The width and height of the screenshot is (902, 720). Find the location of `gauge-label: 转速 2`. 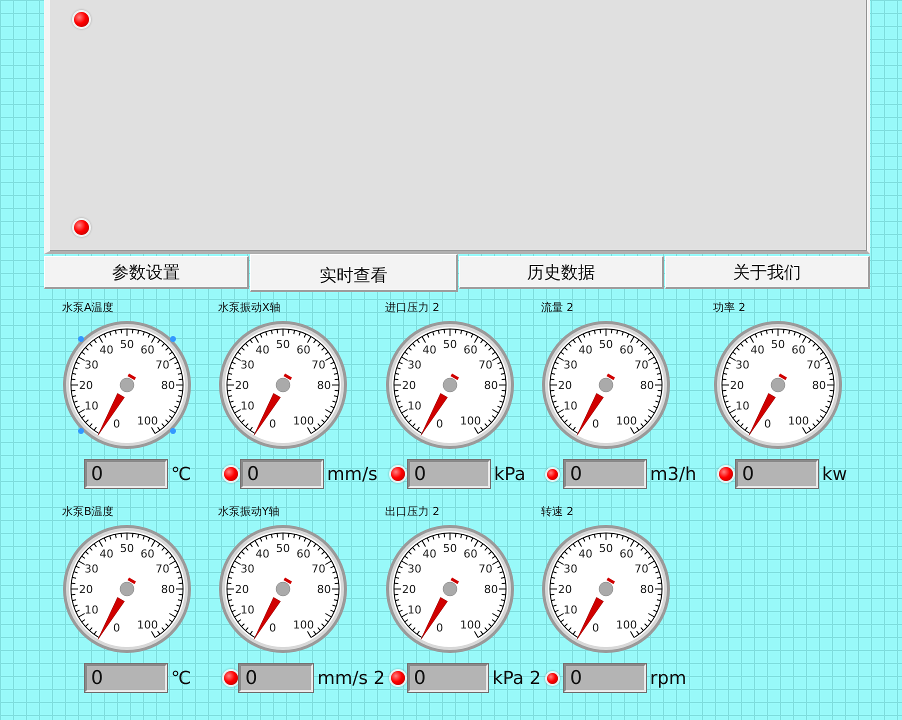

gauge-label: 转速 2 is located at coordinates (557, 512).